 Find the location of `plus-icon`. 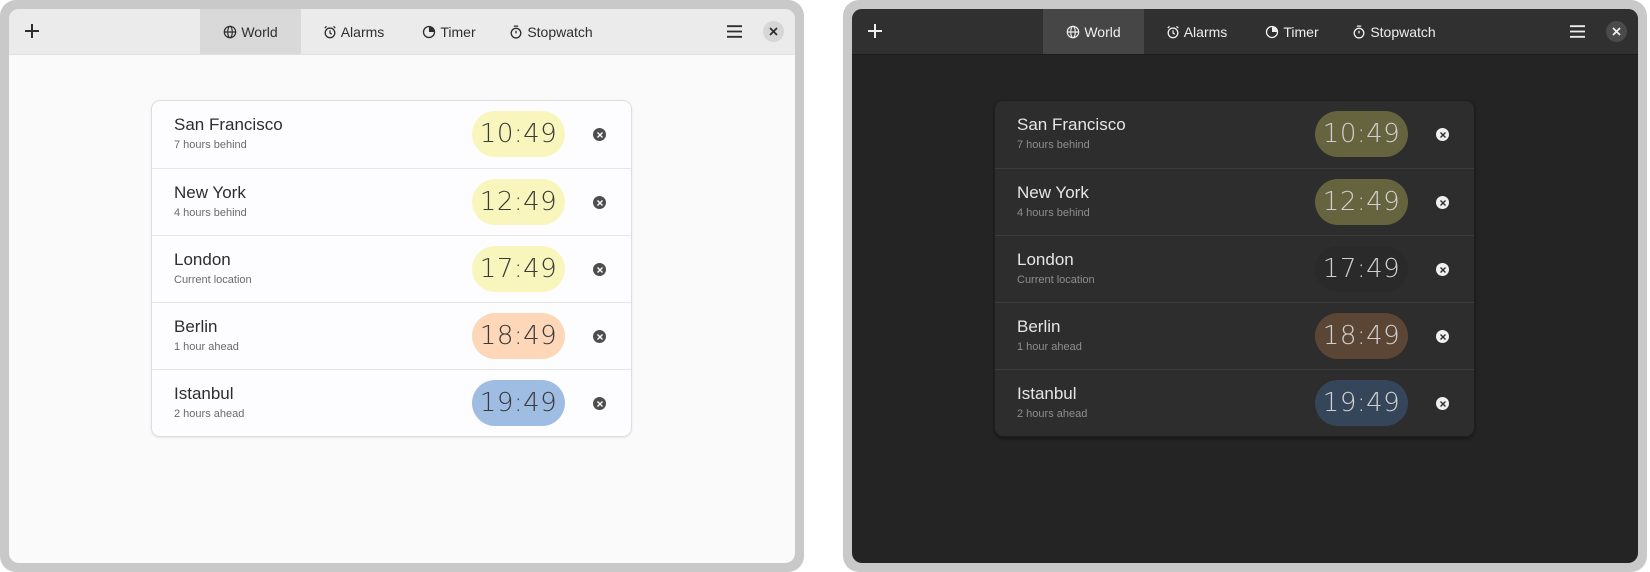

plus-icon is located at coordinates (32, 31).